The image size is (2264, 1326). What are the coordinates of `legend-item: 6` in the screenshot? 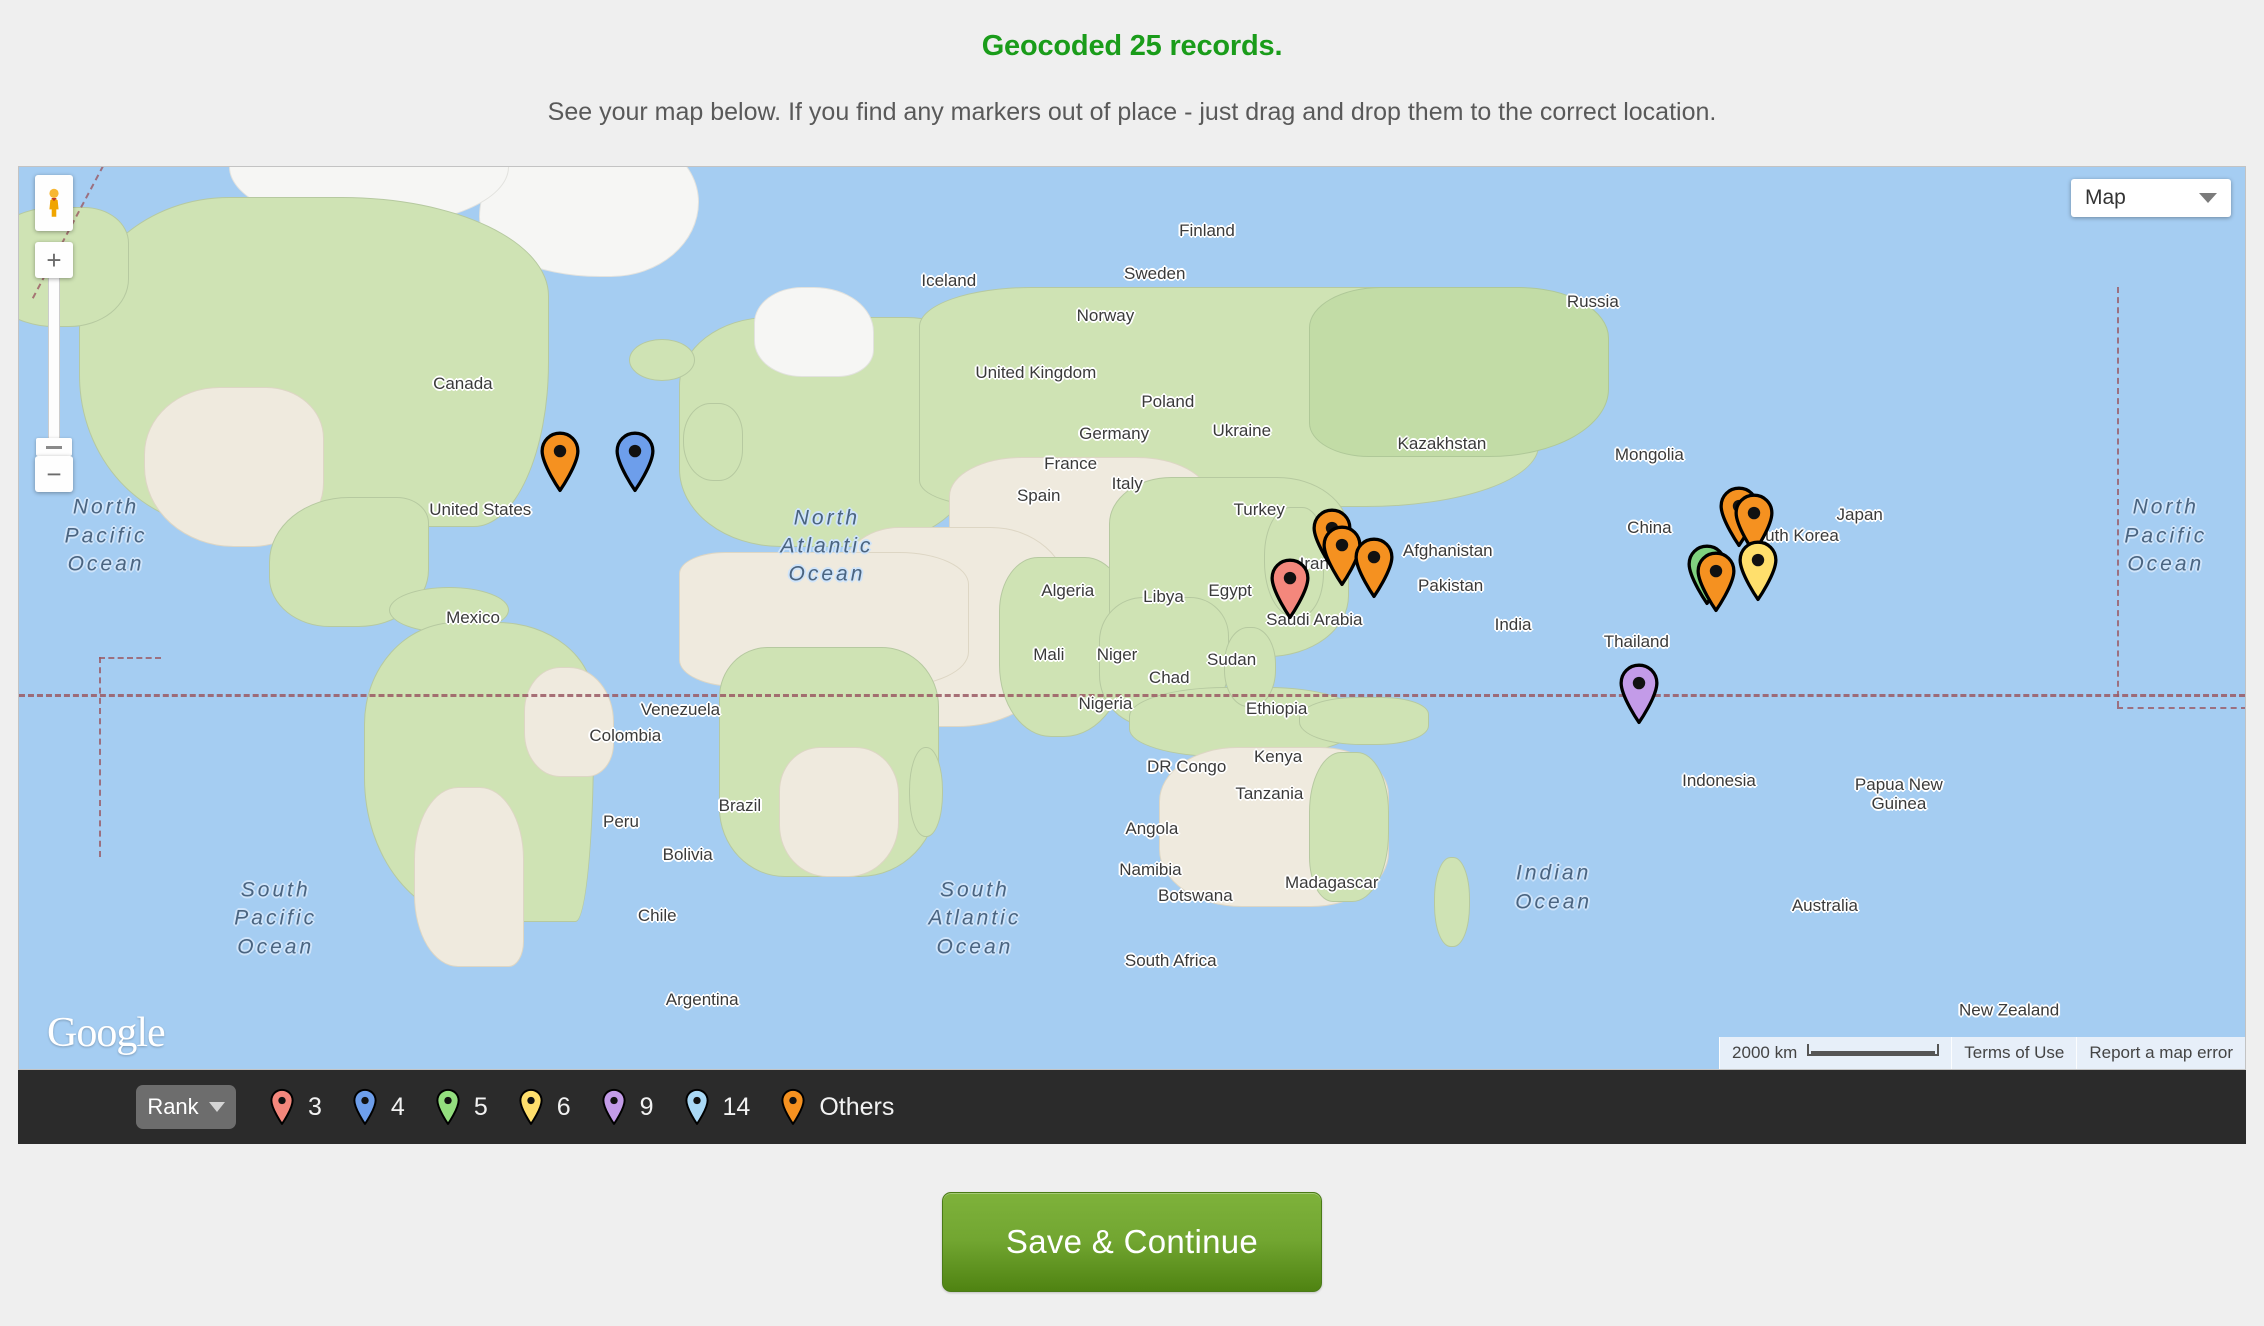 It's located at (544, 1107).